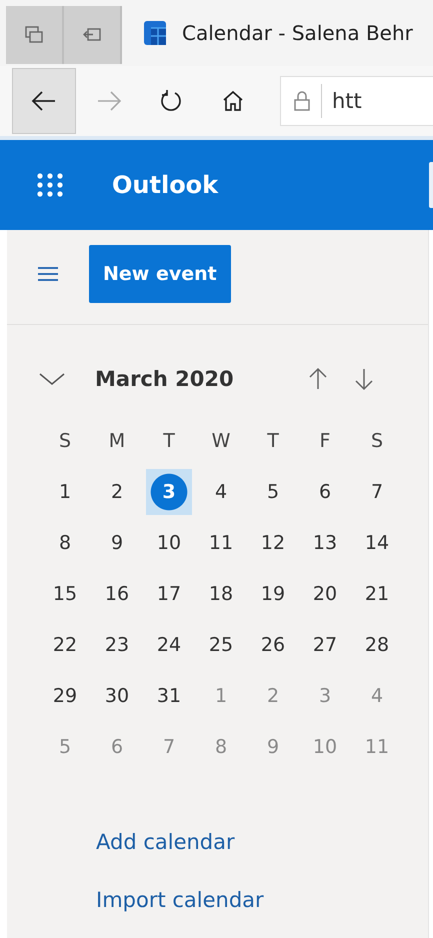  I want to click on menu-button, so click(48, 274).